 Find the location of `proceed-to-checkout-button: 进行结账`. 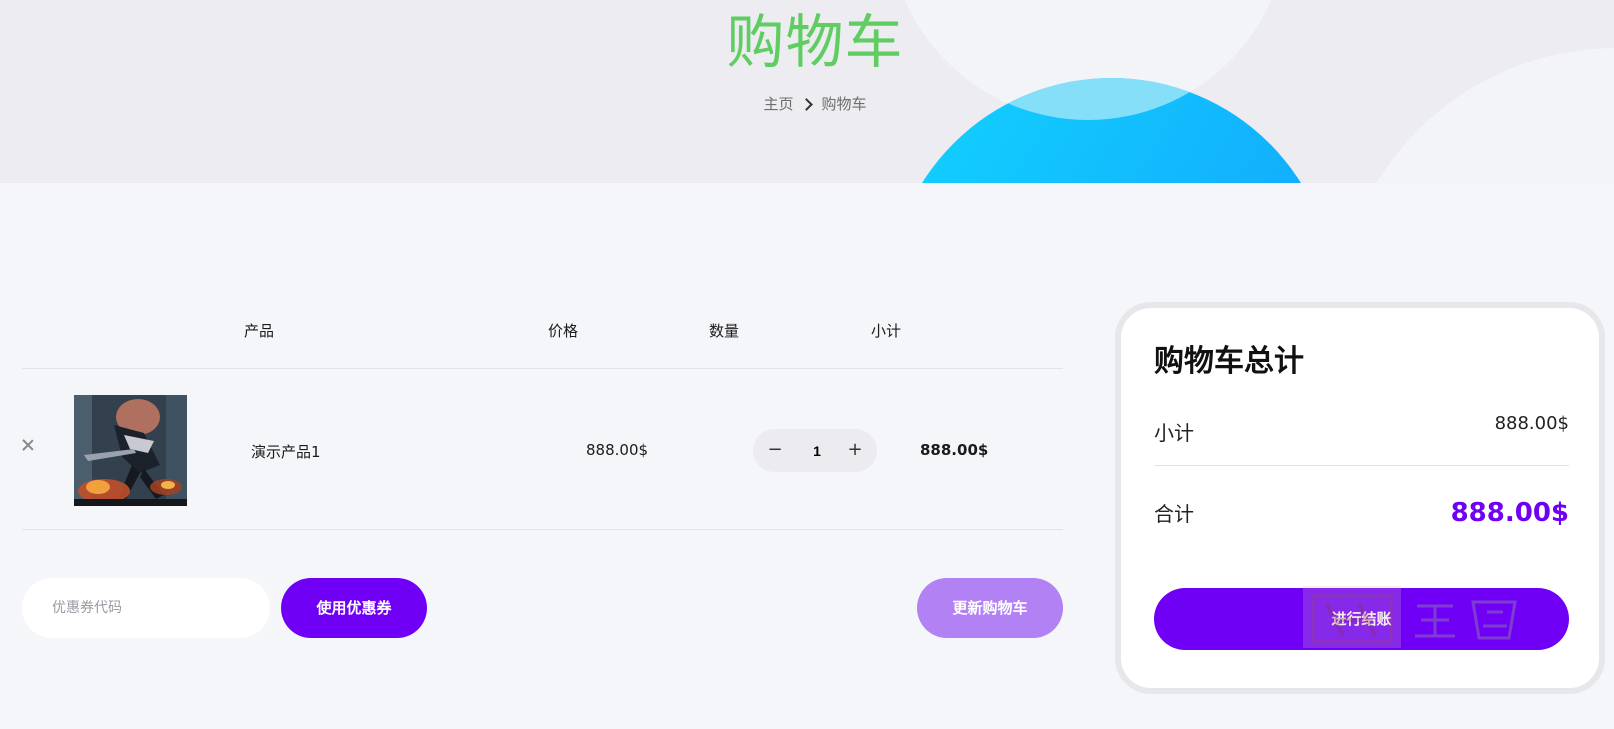

proceed-to-checkout-button: 进行结账 is located at coordinates (1361, 619).